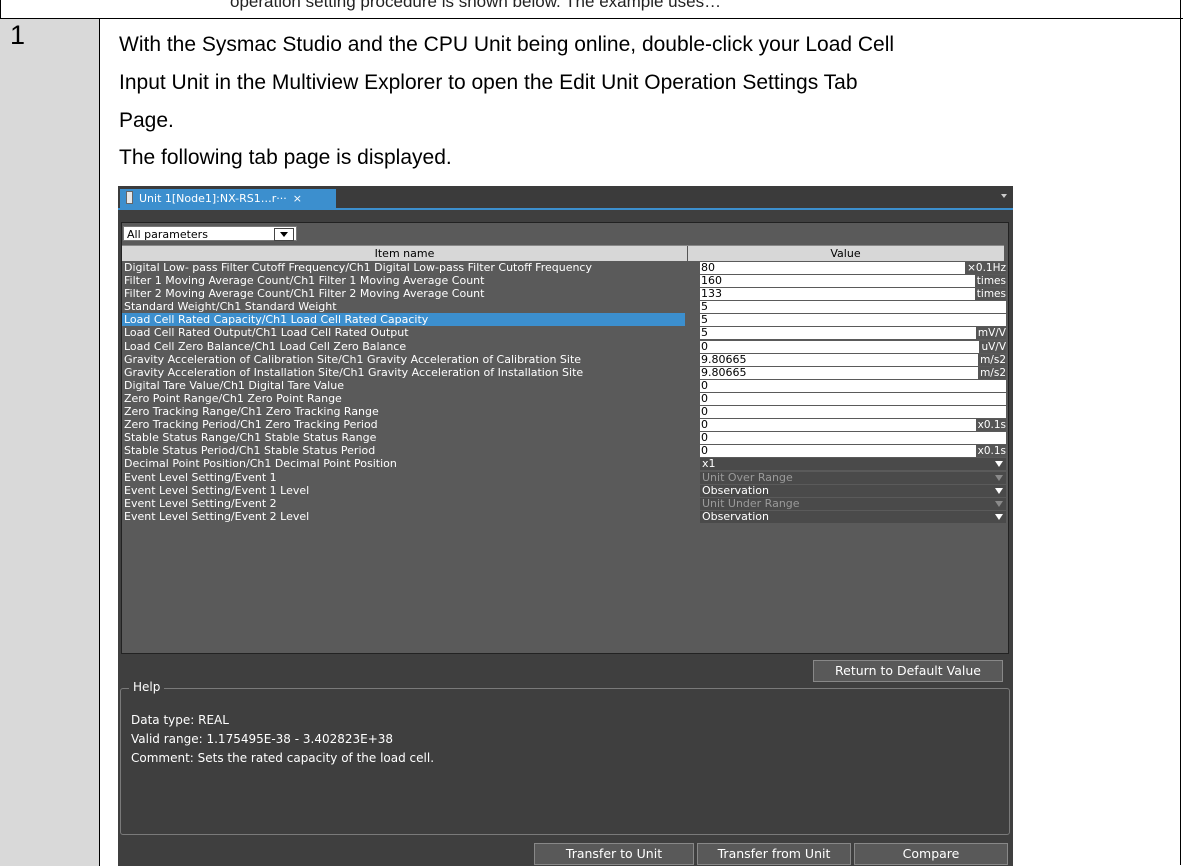 The height and width of the screenshot is (866, 1183). I want to click on tab-label: Unit 1[Node1]:NX-RS1…r···, so click(213, 198).